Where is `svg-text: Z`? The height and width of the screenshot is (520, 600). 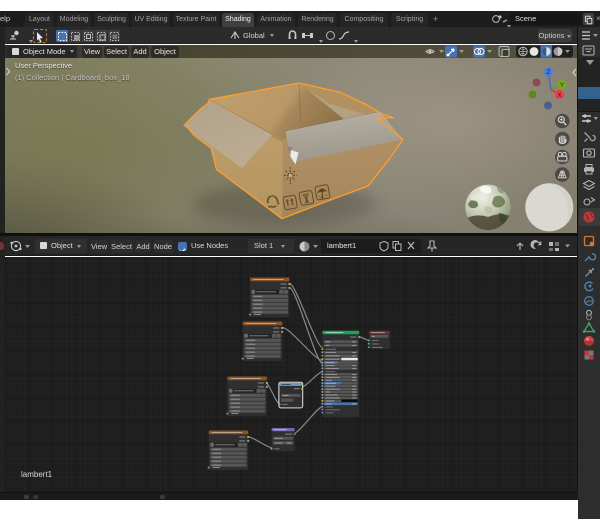
svg-text: Z is located at coordinates (549, 73).